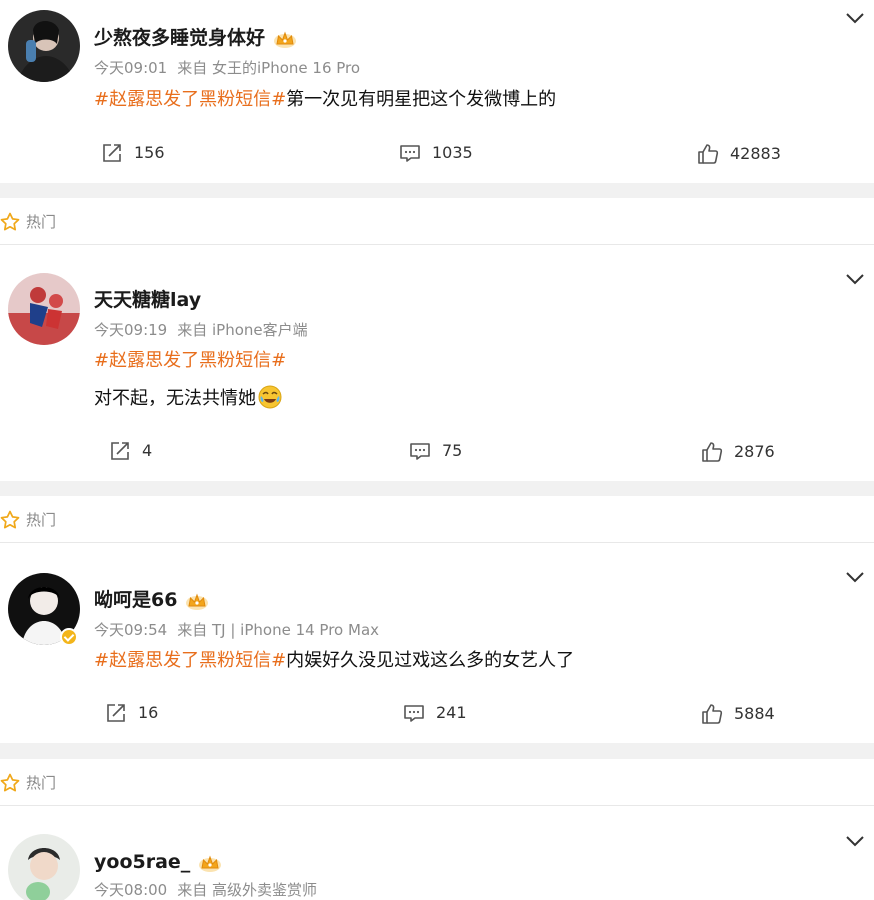 This screenshot has width=874, height=900. I want to click on post-text-line-2: 对不起，无法共情她, so click(188, 398).